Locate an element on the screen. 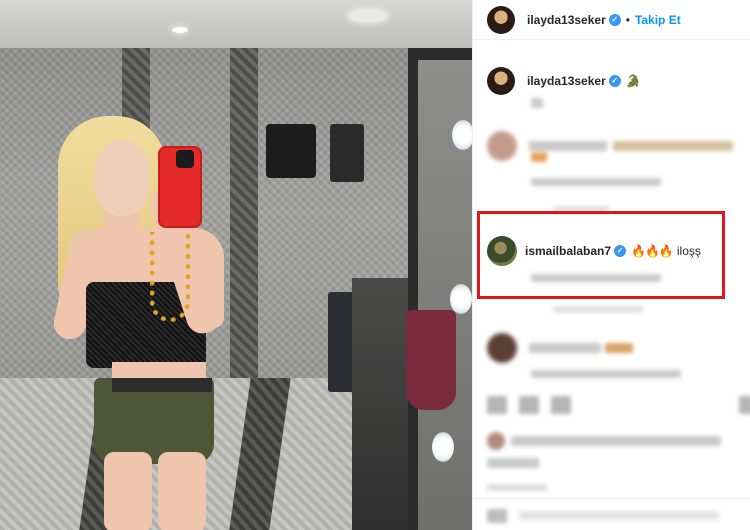 The height and width of the screenshot is (530, 750). emoji-icon is located at coordinates (497, 516).